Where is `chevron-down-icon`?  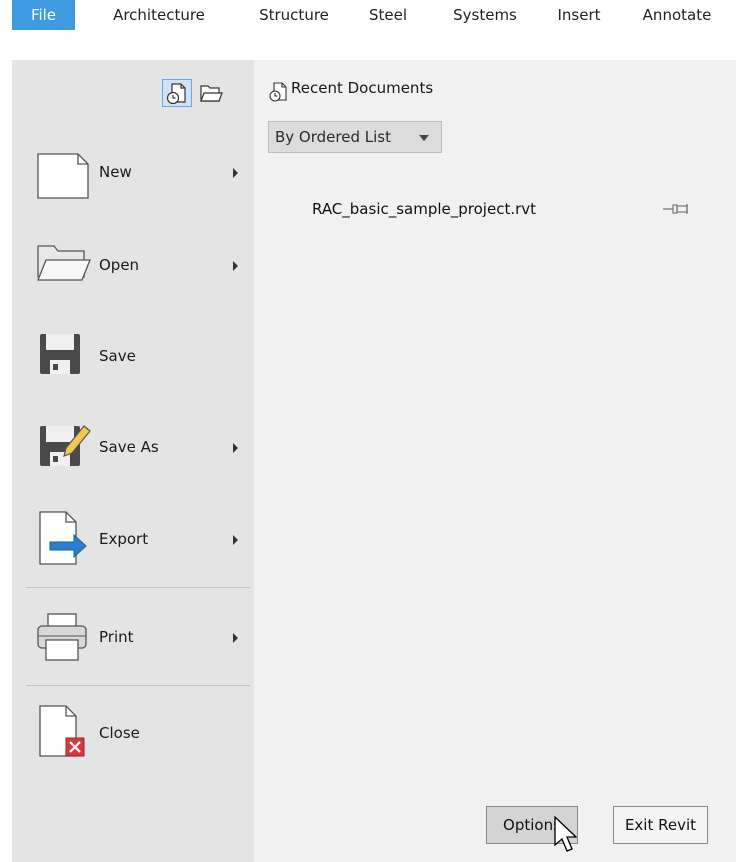
chevron-down-icon is located at coordinates (424, 138).